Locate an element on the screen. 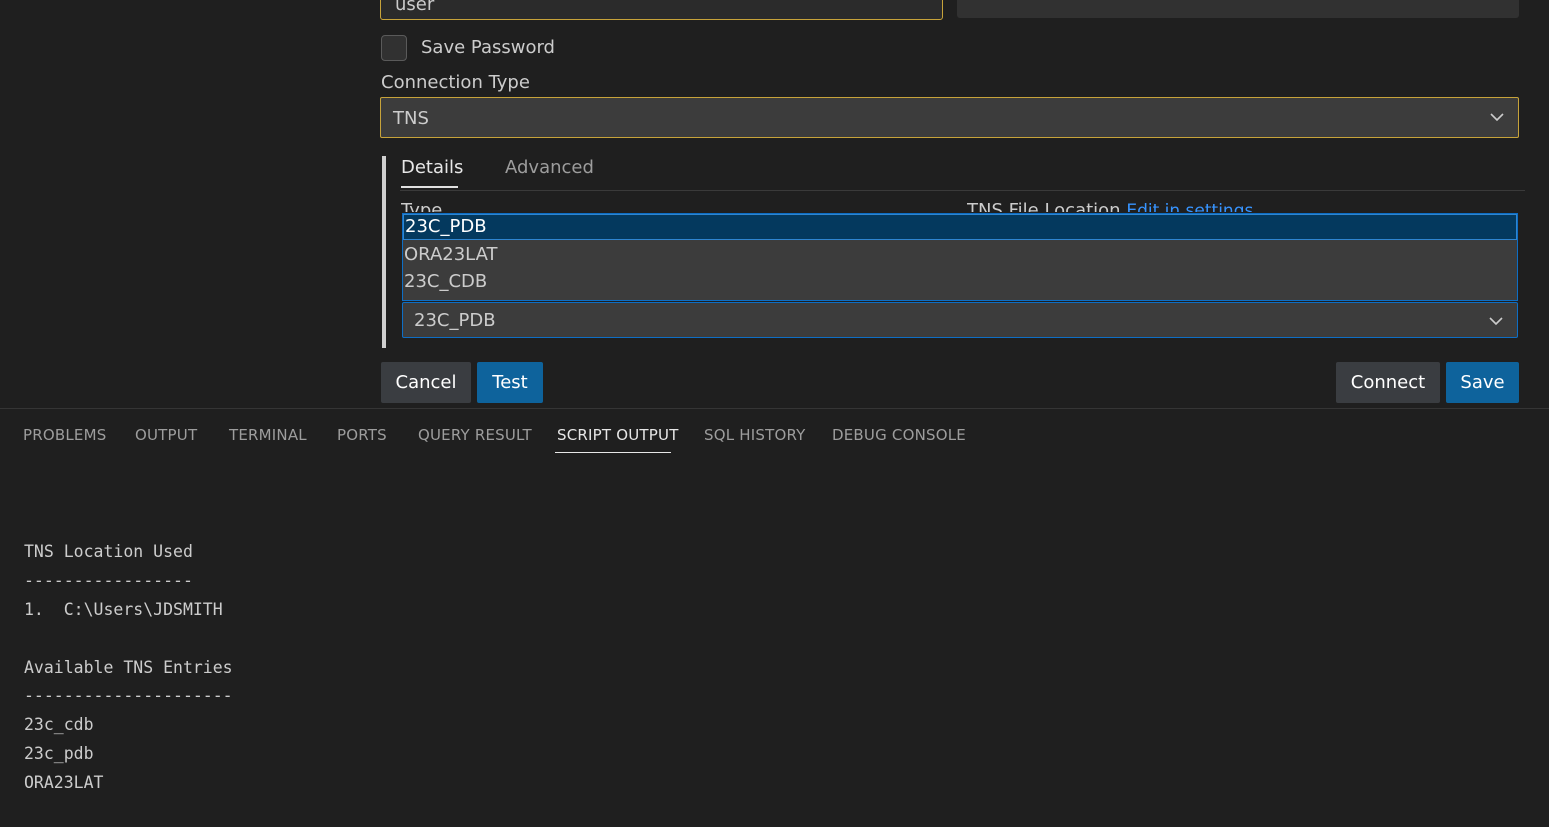 The image size is (1549, 827). tab-details-underline is located at coordinates (429, 187).